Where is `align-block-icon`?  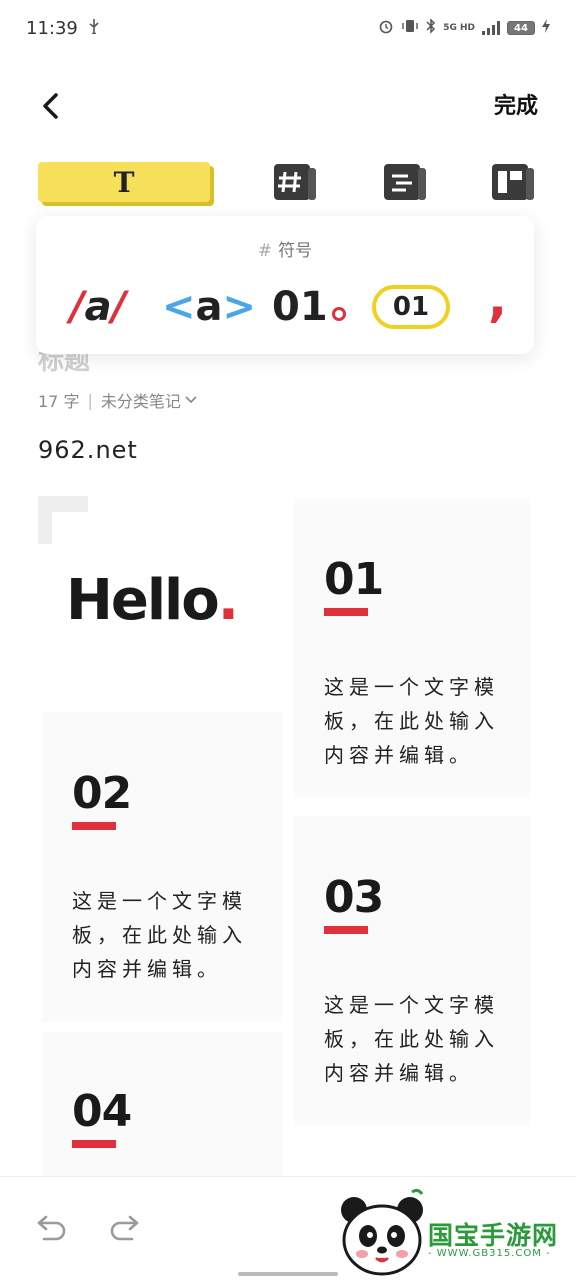 align-block-icon is located at coordinates (405, 182).